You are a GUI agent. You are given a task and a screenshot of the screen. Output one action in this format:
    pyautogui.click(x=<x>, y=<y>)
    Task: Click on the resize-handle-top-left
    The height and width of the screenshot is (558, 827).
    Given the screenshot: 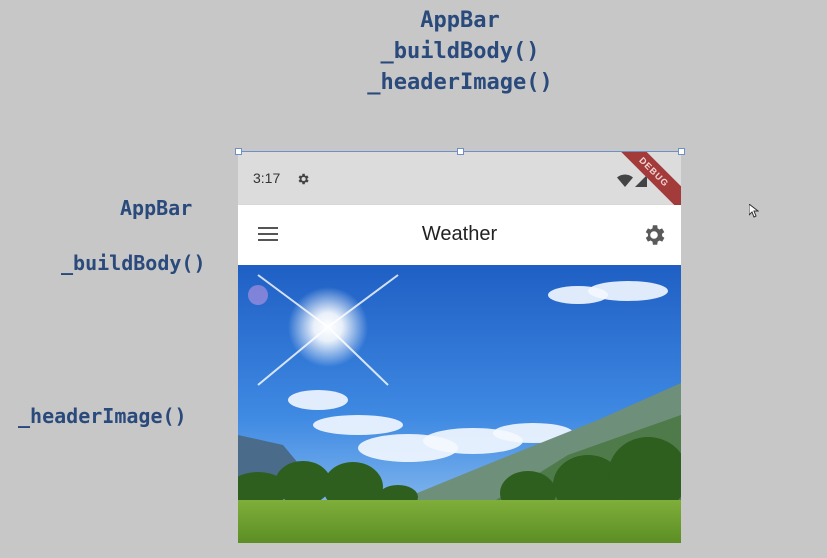 What is the action you would take?
    pyautogui.click(x=238, y=151)
    